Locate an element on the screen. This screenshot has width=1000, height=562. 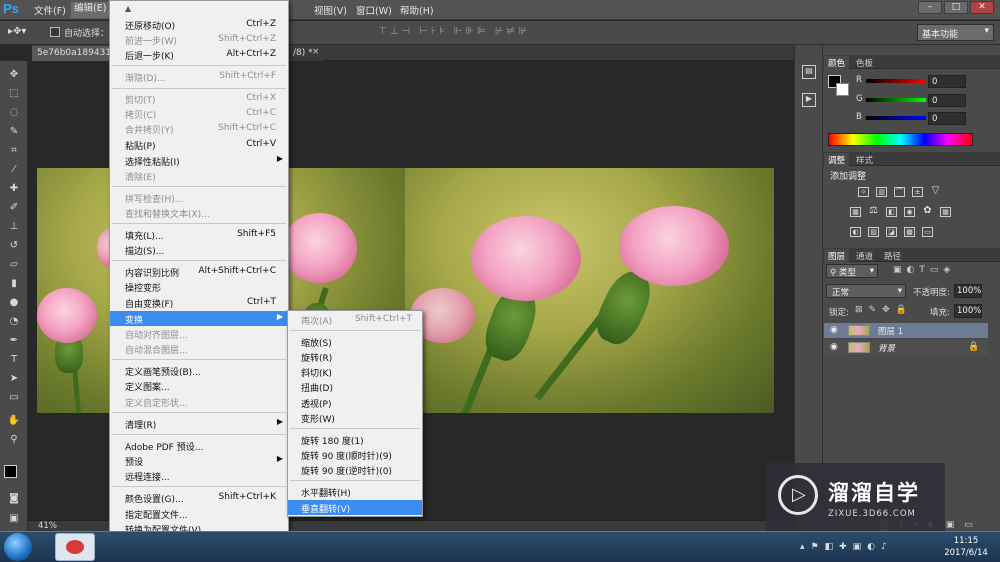
taskbar-clock: 11:15 2017/6/14 is located at coordinates (966, 548).